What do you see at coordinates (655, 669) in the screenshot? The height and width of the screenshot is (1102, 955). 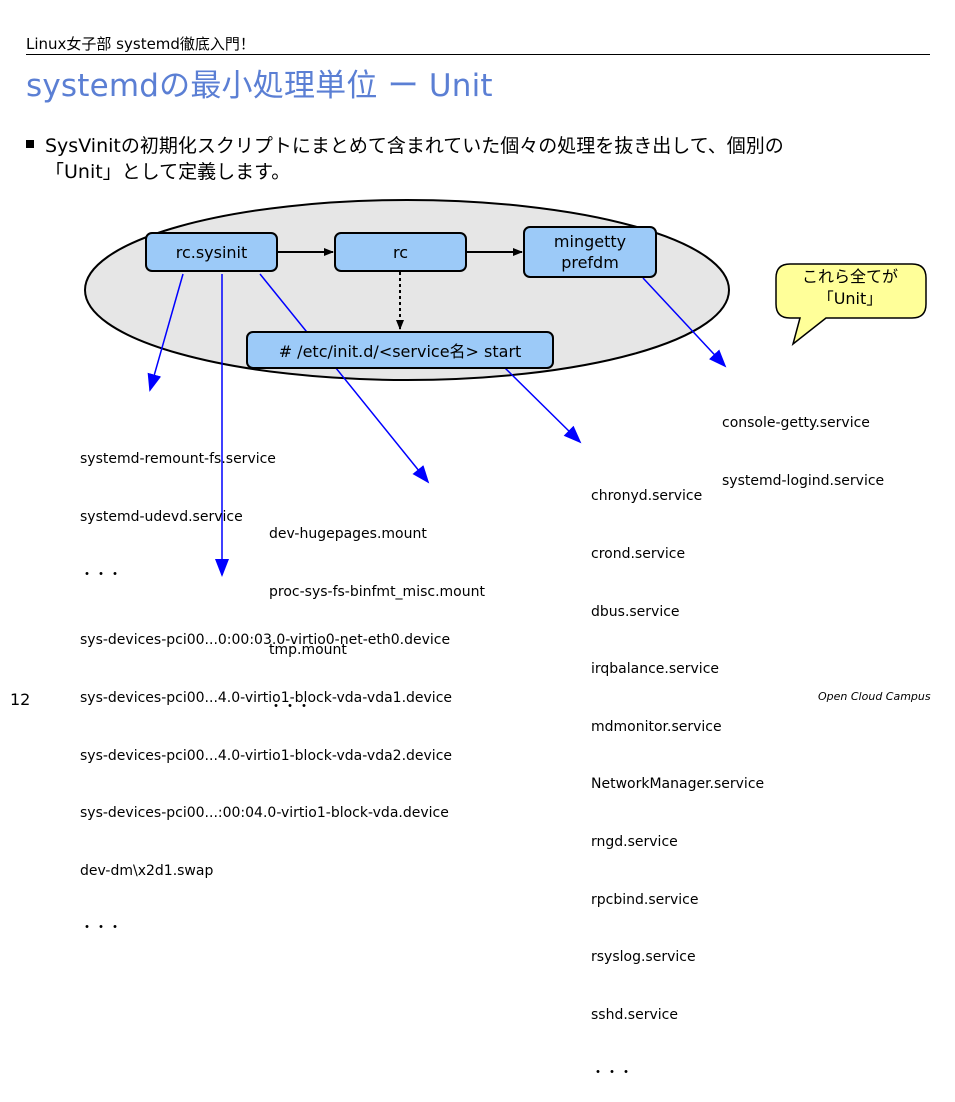 I see `list-item: irqbalance.service` at bounding box center [655, 669].